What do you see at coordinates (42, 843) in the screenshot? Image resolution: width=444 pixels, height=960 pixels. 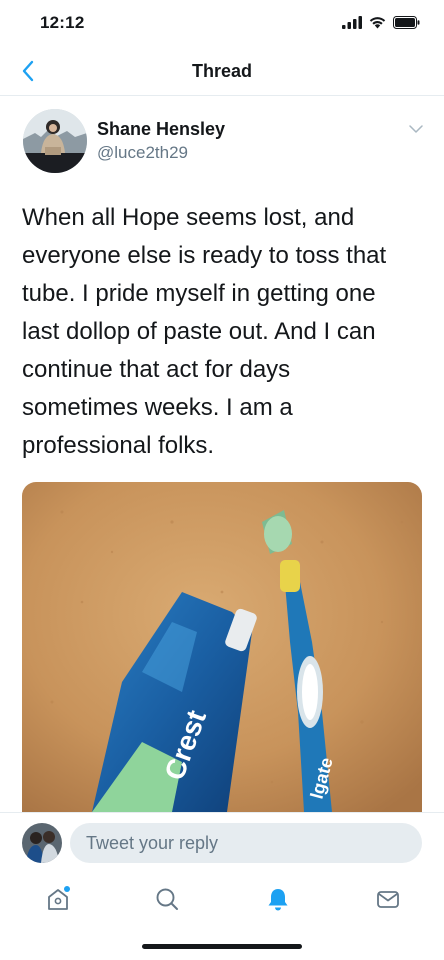 I see `user-avatar` at bounding box center [42, 843].